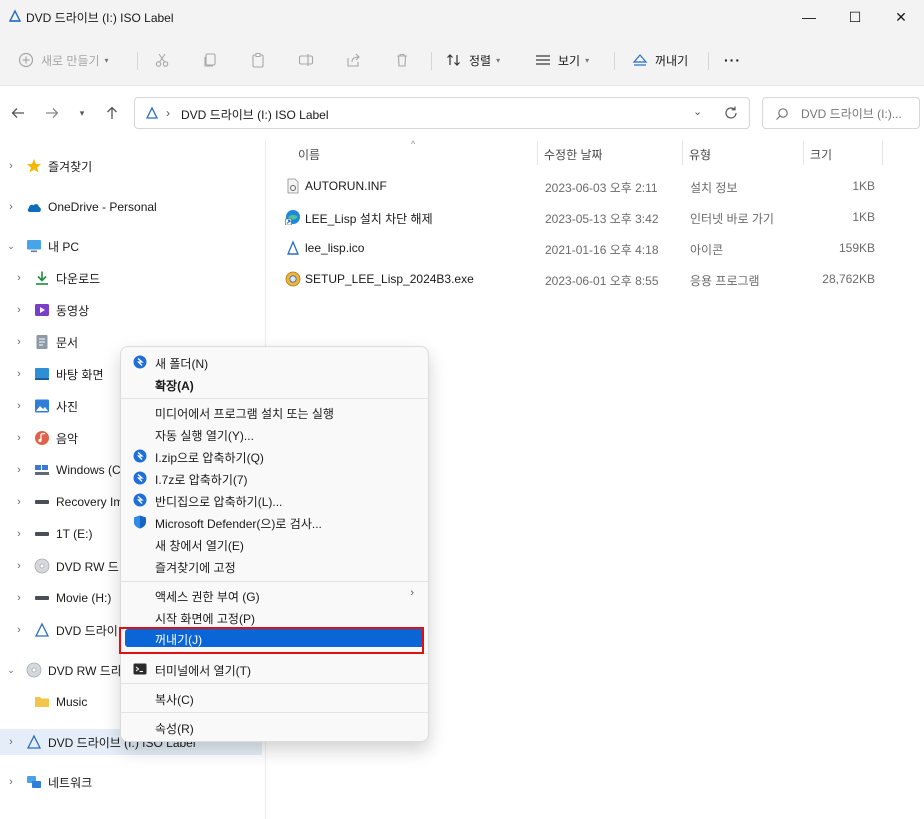  What do you see at coordinates (63, 60) in the screenshot?
I see `new-button: 새로 만들기 ▾` at bounding box center [63, 60].